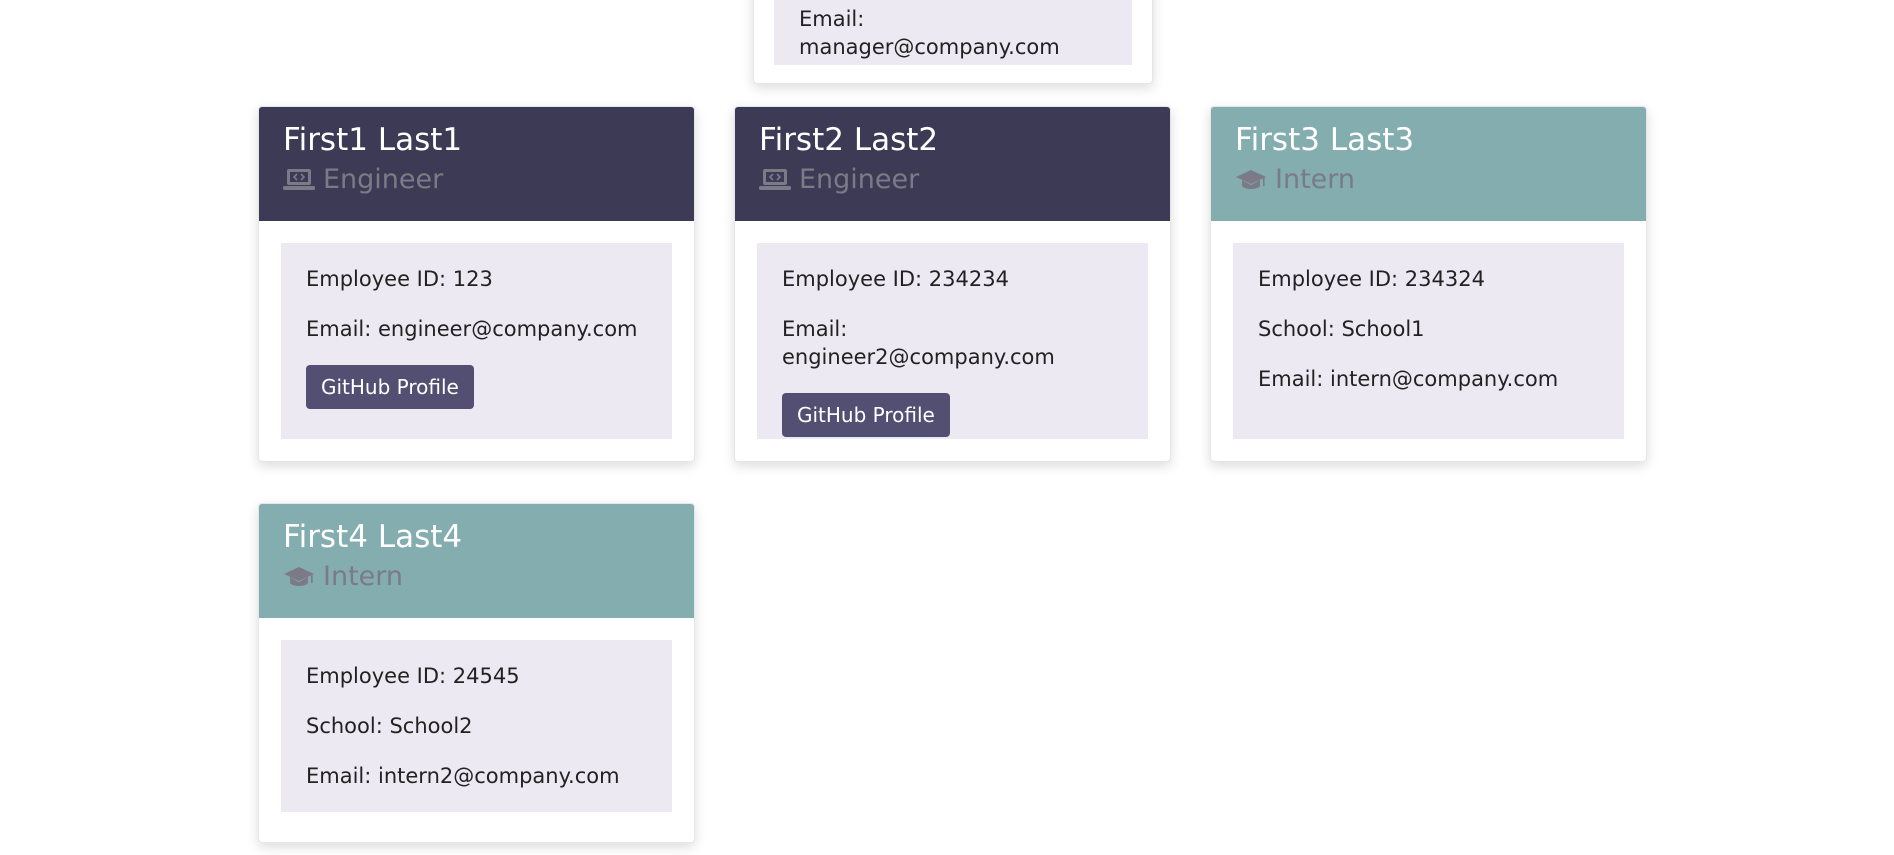 This screenshot has width=1894, height=855. Describe the element at coordinates (476, 776) in the screenshot. I see `employee-email: Email: intern2@company.com` at that location.